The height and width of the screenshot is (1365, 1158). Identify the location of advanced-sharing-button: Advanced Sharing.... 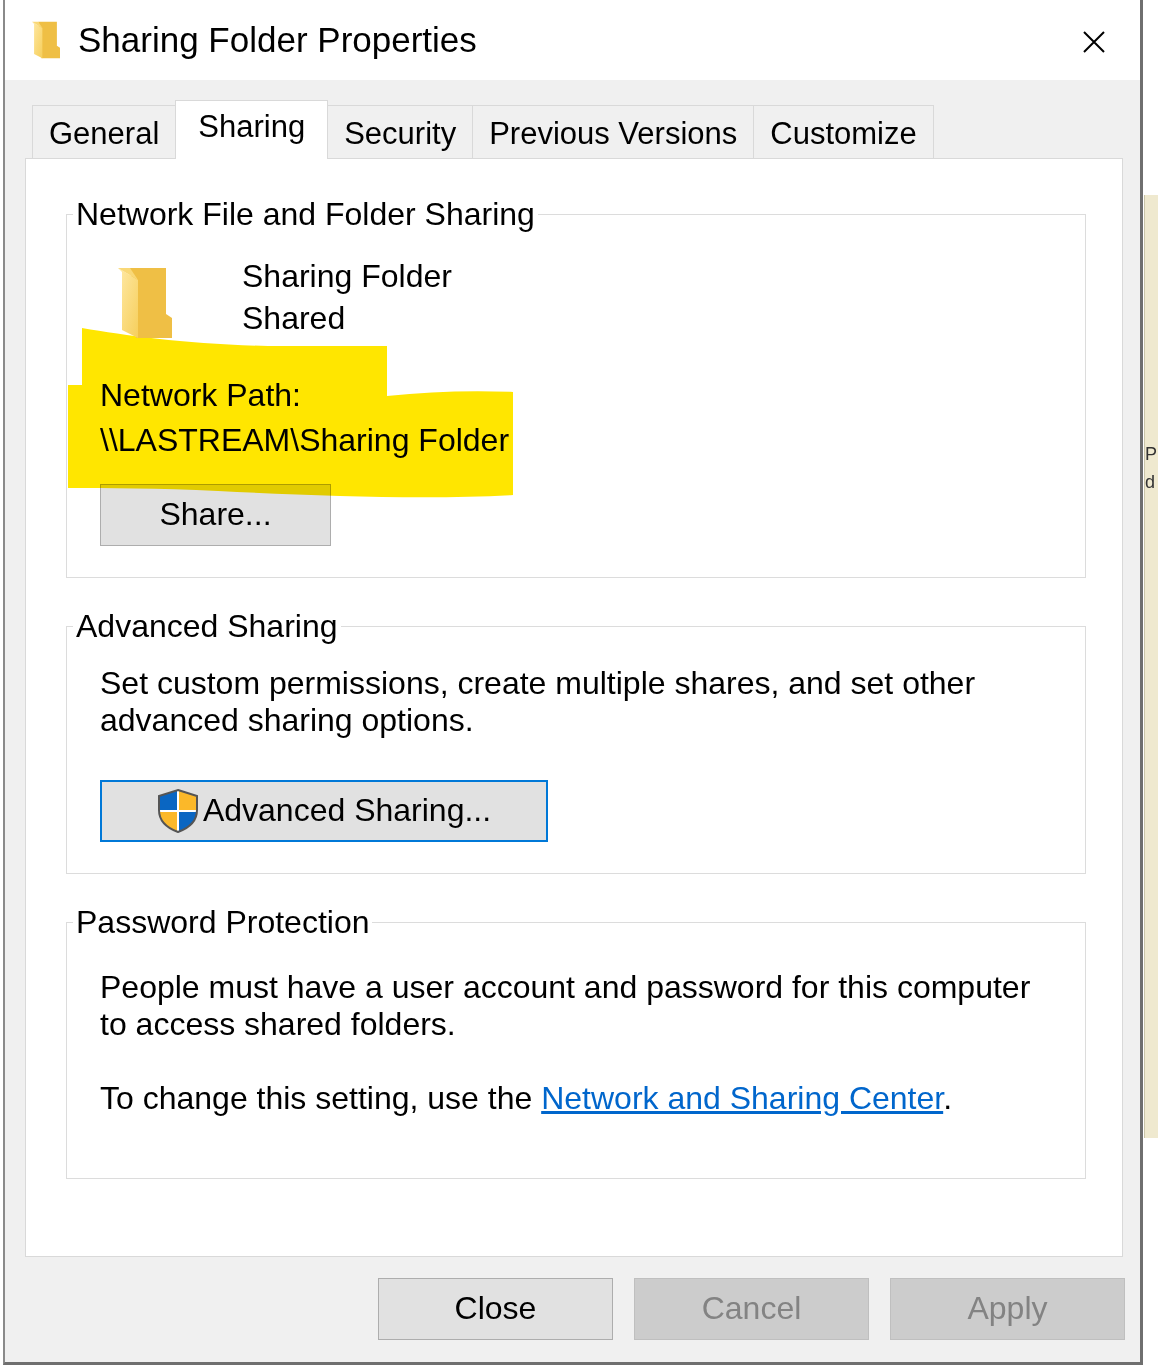
(324, 811).